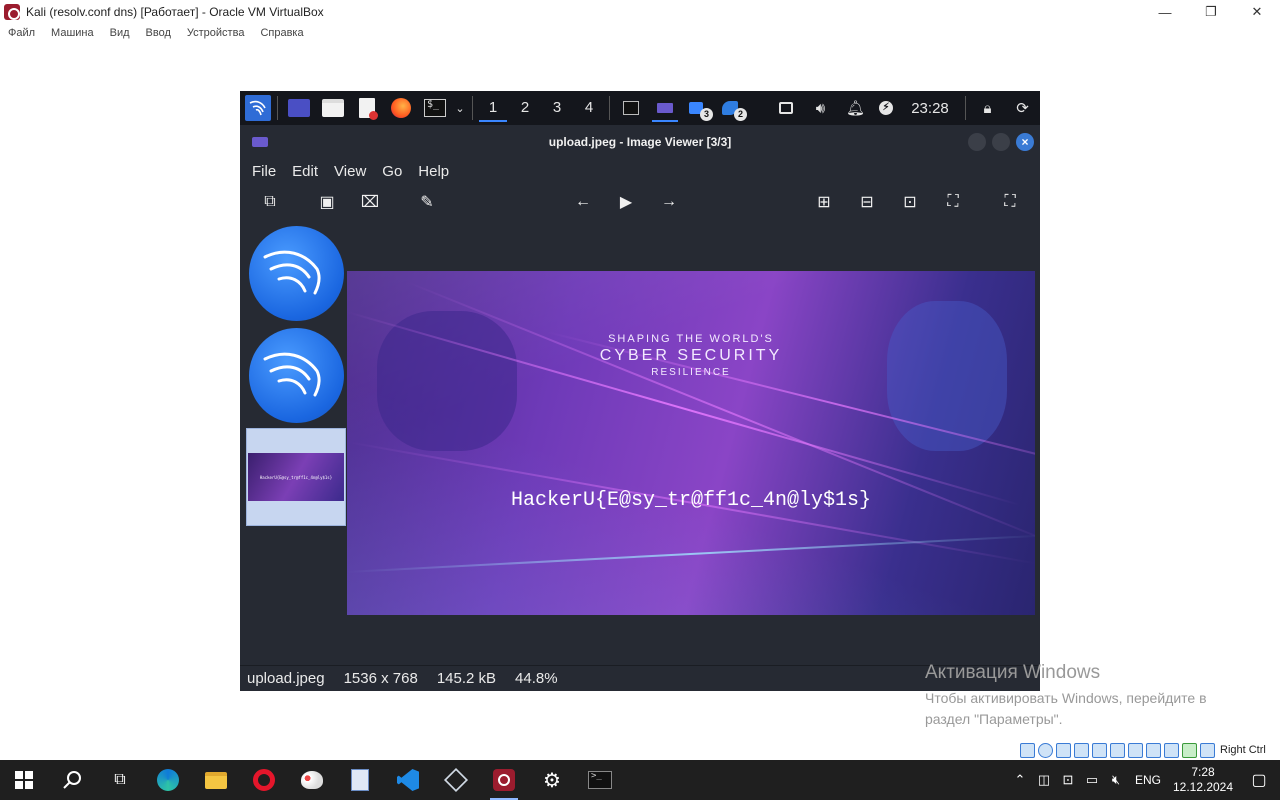  What do you see at coordinates (855, 108) in the screenshot?
I see `notifications-button: 🔔︎` at bounding box center [855, 108].